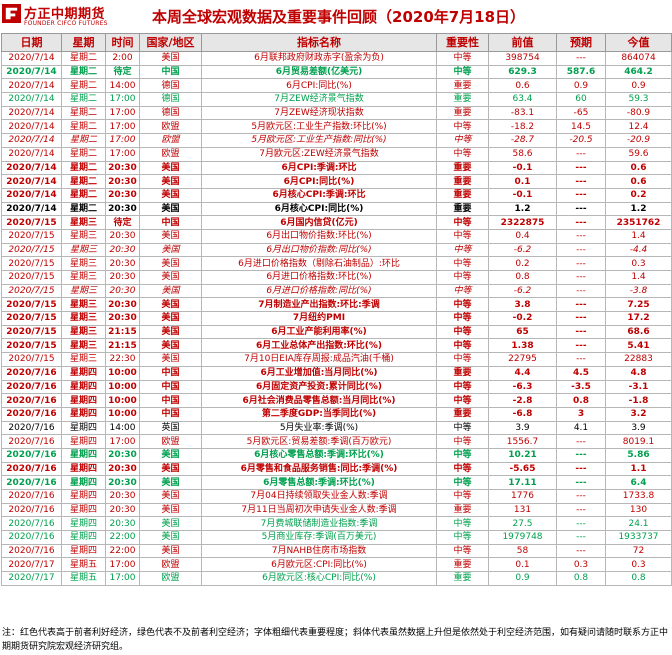  I want to click on cell-previous: -28.7, so click(522, 140).